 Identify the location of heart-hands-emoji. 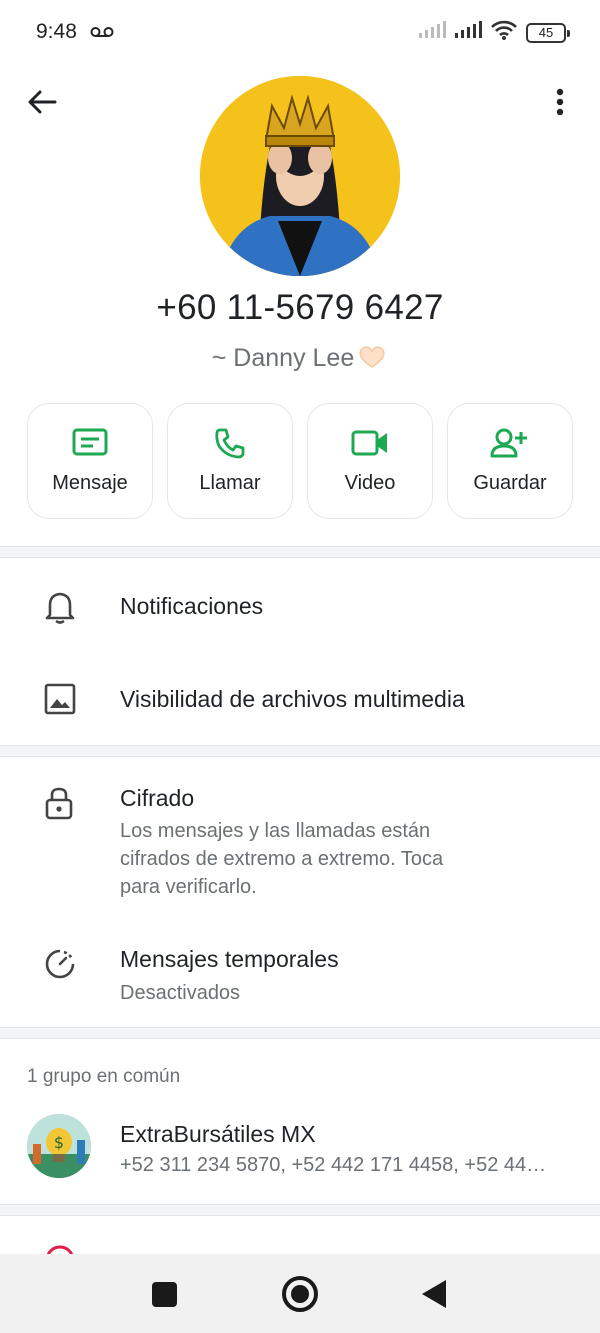
(372, 360).